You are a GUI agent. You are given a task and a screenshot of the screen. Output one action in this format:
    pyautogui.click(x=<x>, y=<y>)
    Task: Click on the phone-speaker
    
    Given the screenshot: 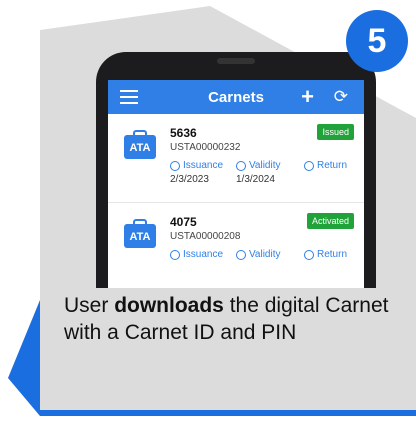 What is the action you would take?
    pyautogui.click(x=236, y=61)
    